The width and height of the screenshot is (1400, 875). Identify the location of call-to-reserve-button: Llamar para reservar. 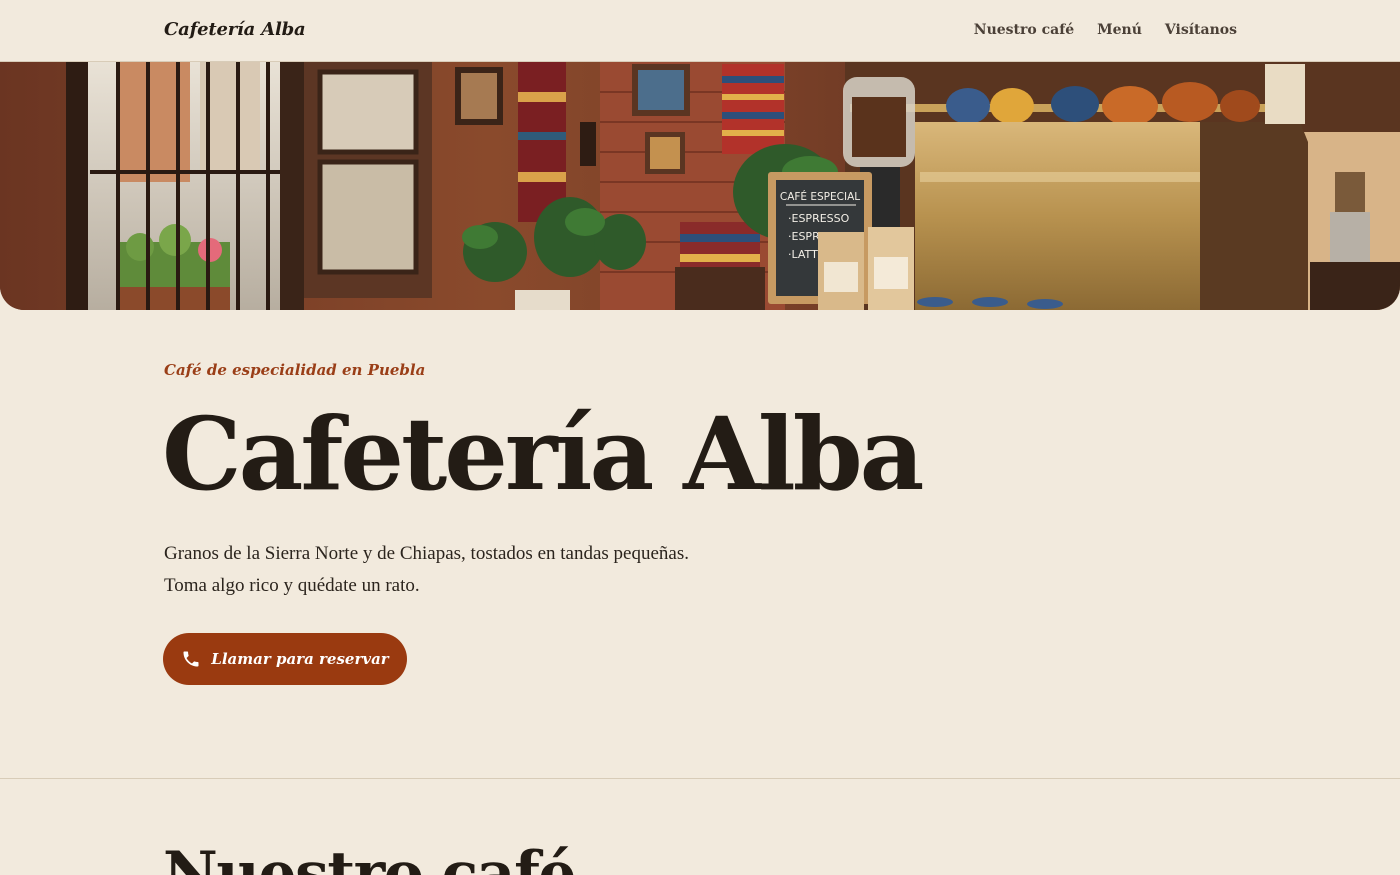
(285, 659).